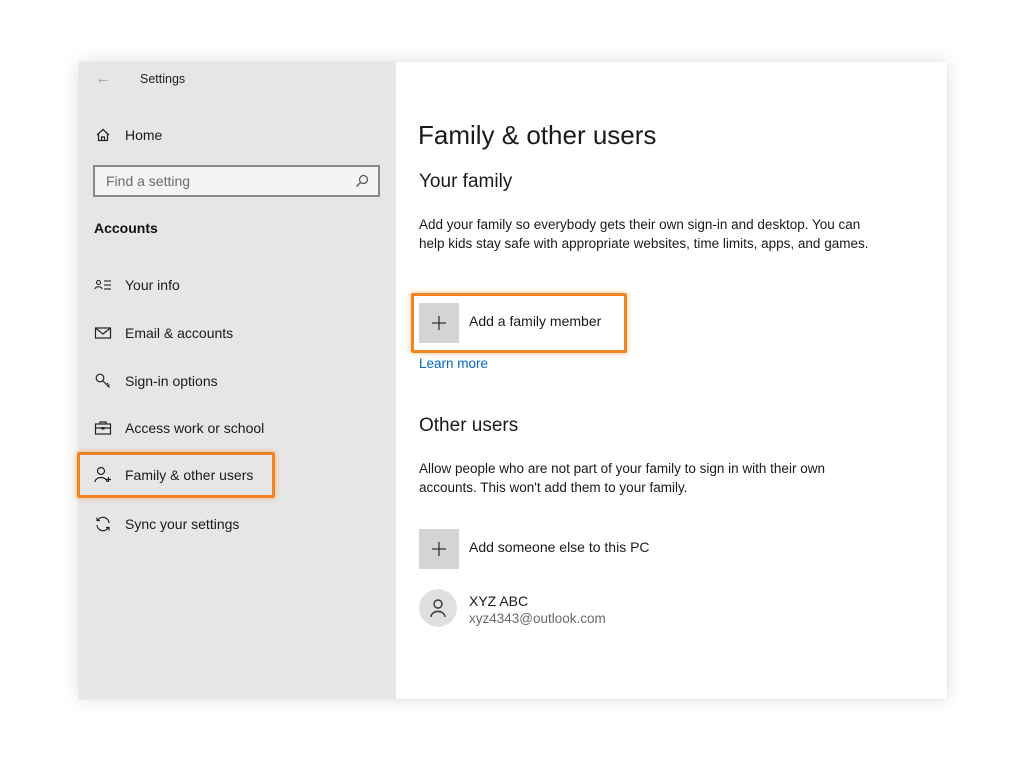  I want to click on sidebar-item-label: Access work or school, so click(194, 428).